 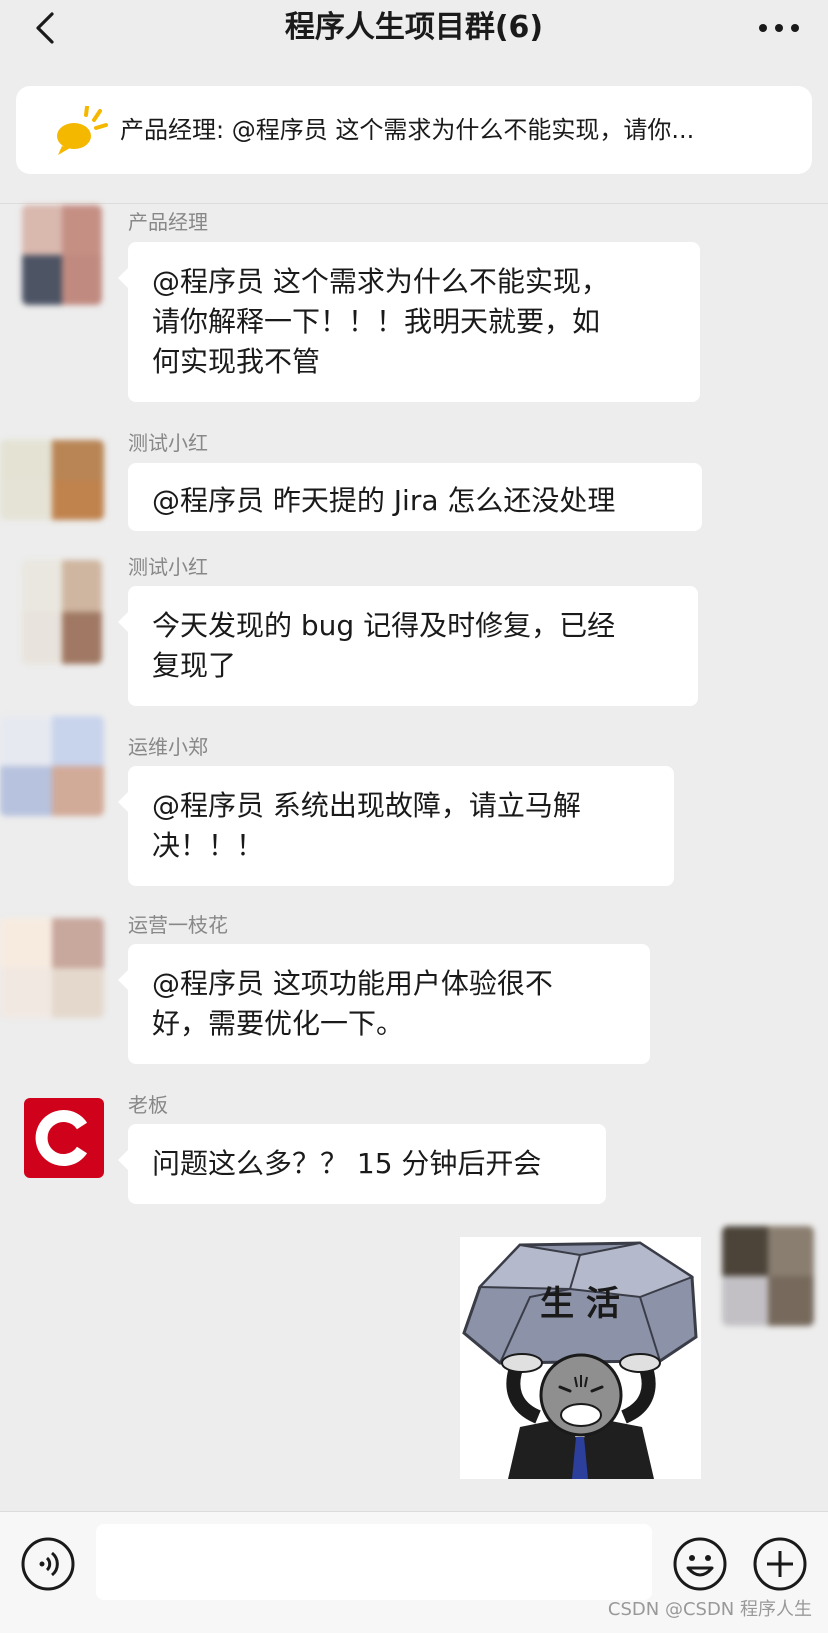 I want to click on message-bubble: @程序员 昨天提的 Jira 怎么还没处理, so click(x=415, y=497).